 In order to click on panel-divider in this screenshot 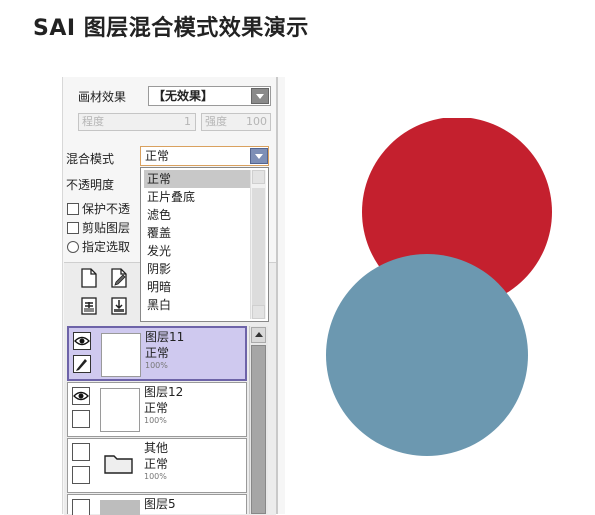, I will do `click(277, 295)`.